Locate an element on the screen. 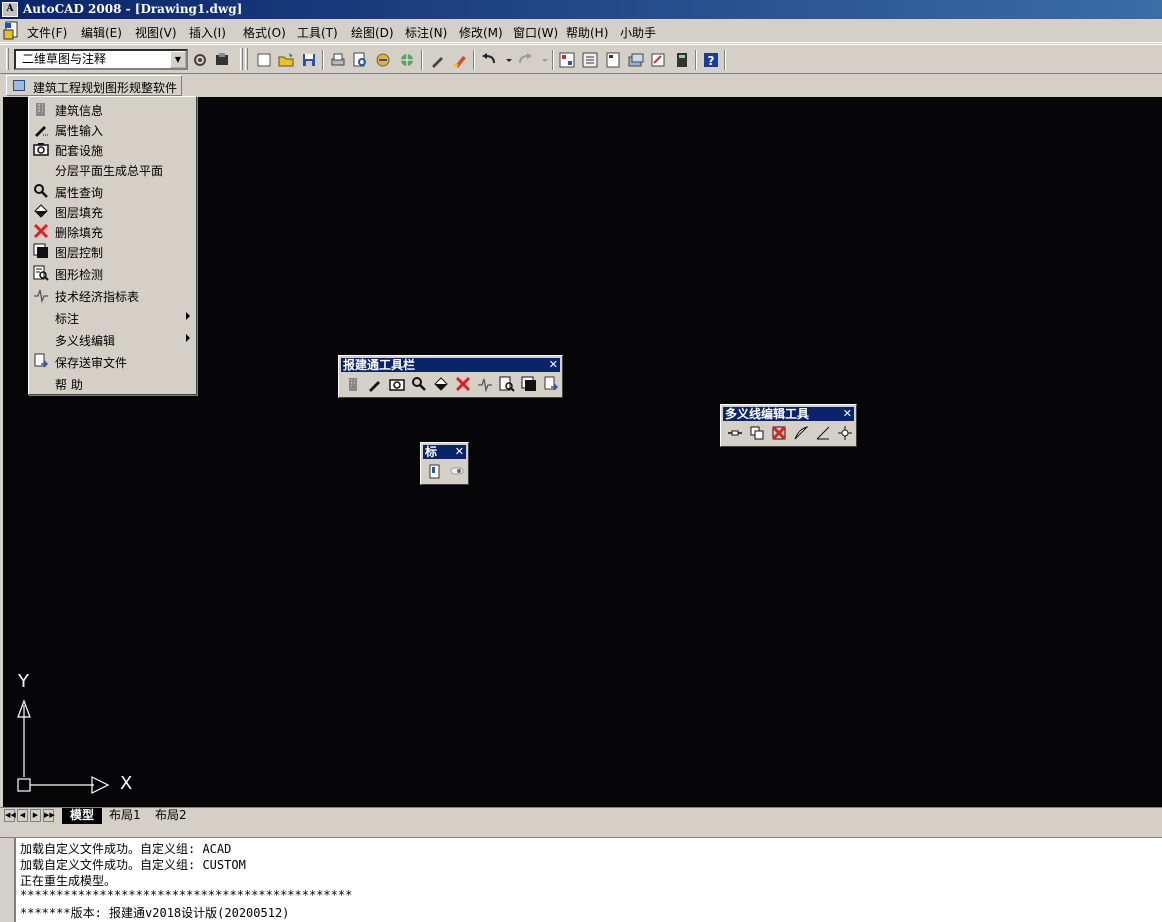 This screenshot has width=1162, height=922. menu-item-attribute-query: 属性查询 is located at coordinates (112, 191).